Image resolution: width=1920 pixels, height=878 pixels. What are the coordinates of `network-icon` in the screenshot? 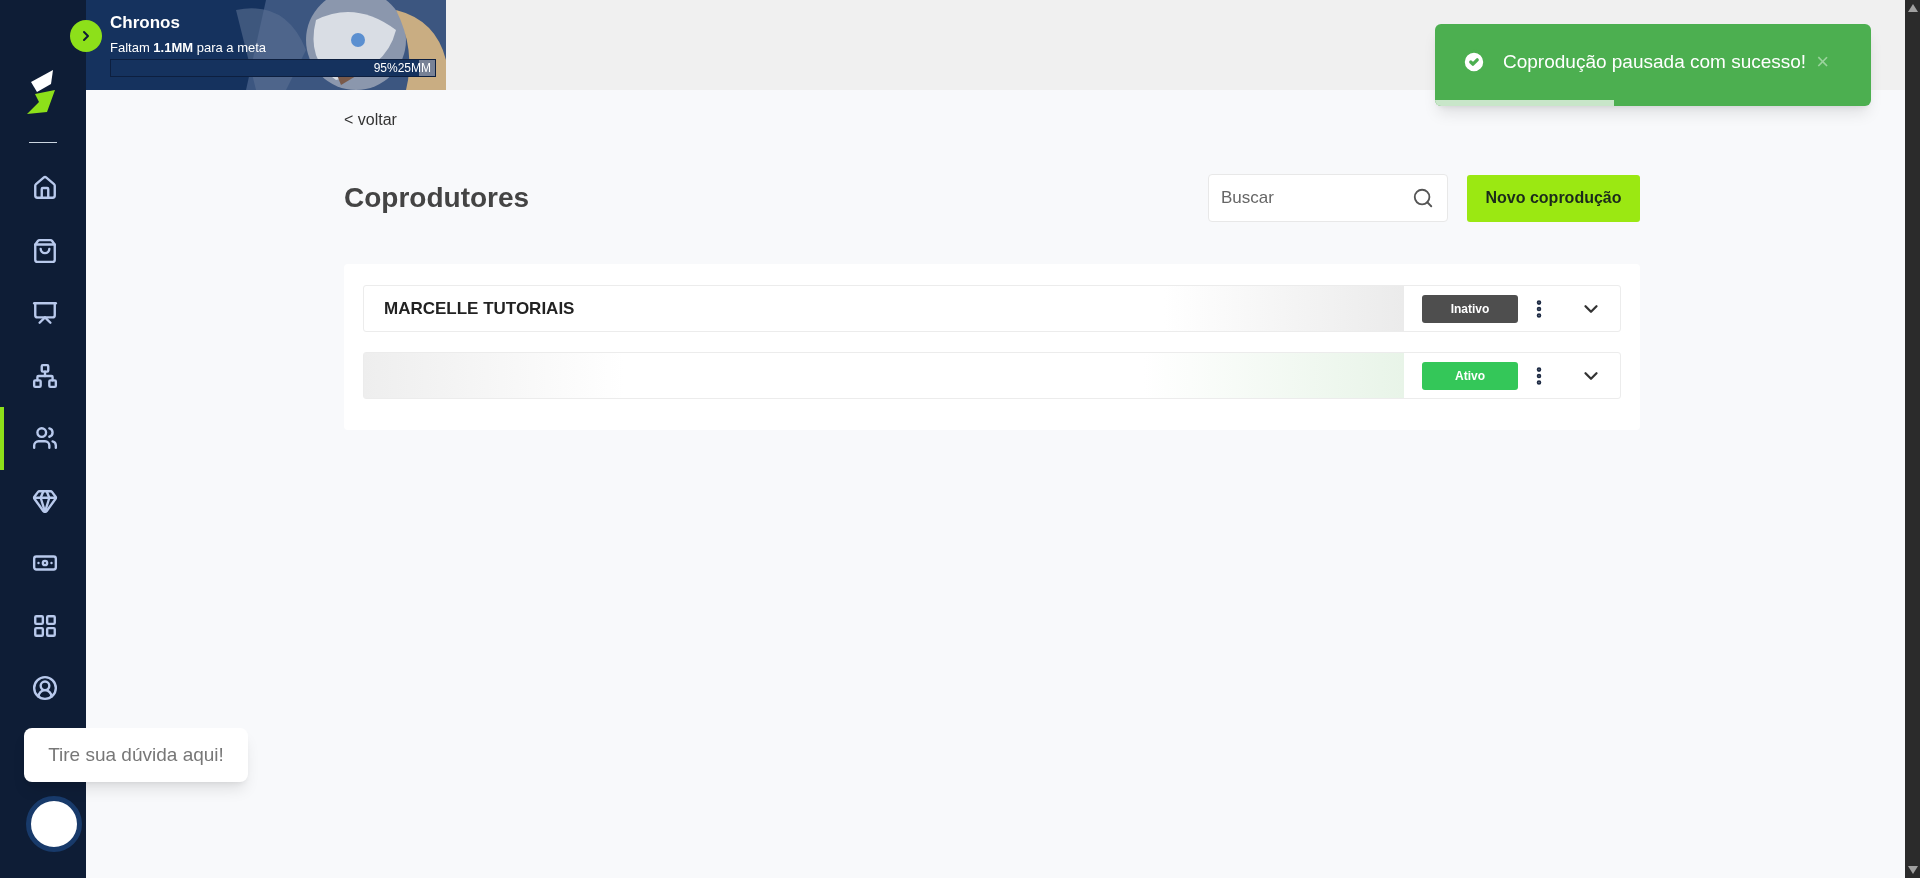 It's located at (45, 375).